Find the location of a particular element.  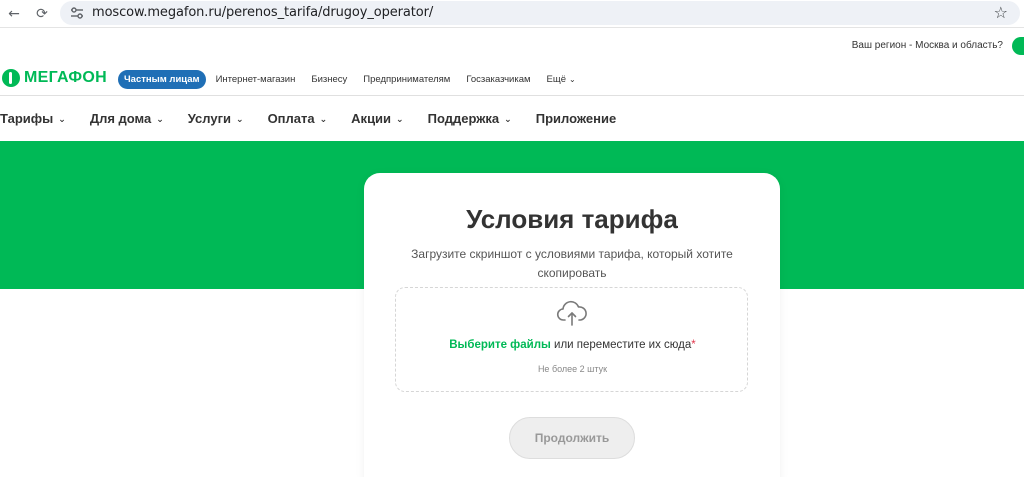

region-bar: Ваш регион - Москва и область? is located at coordinates (512, 45).